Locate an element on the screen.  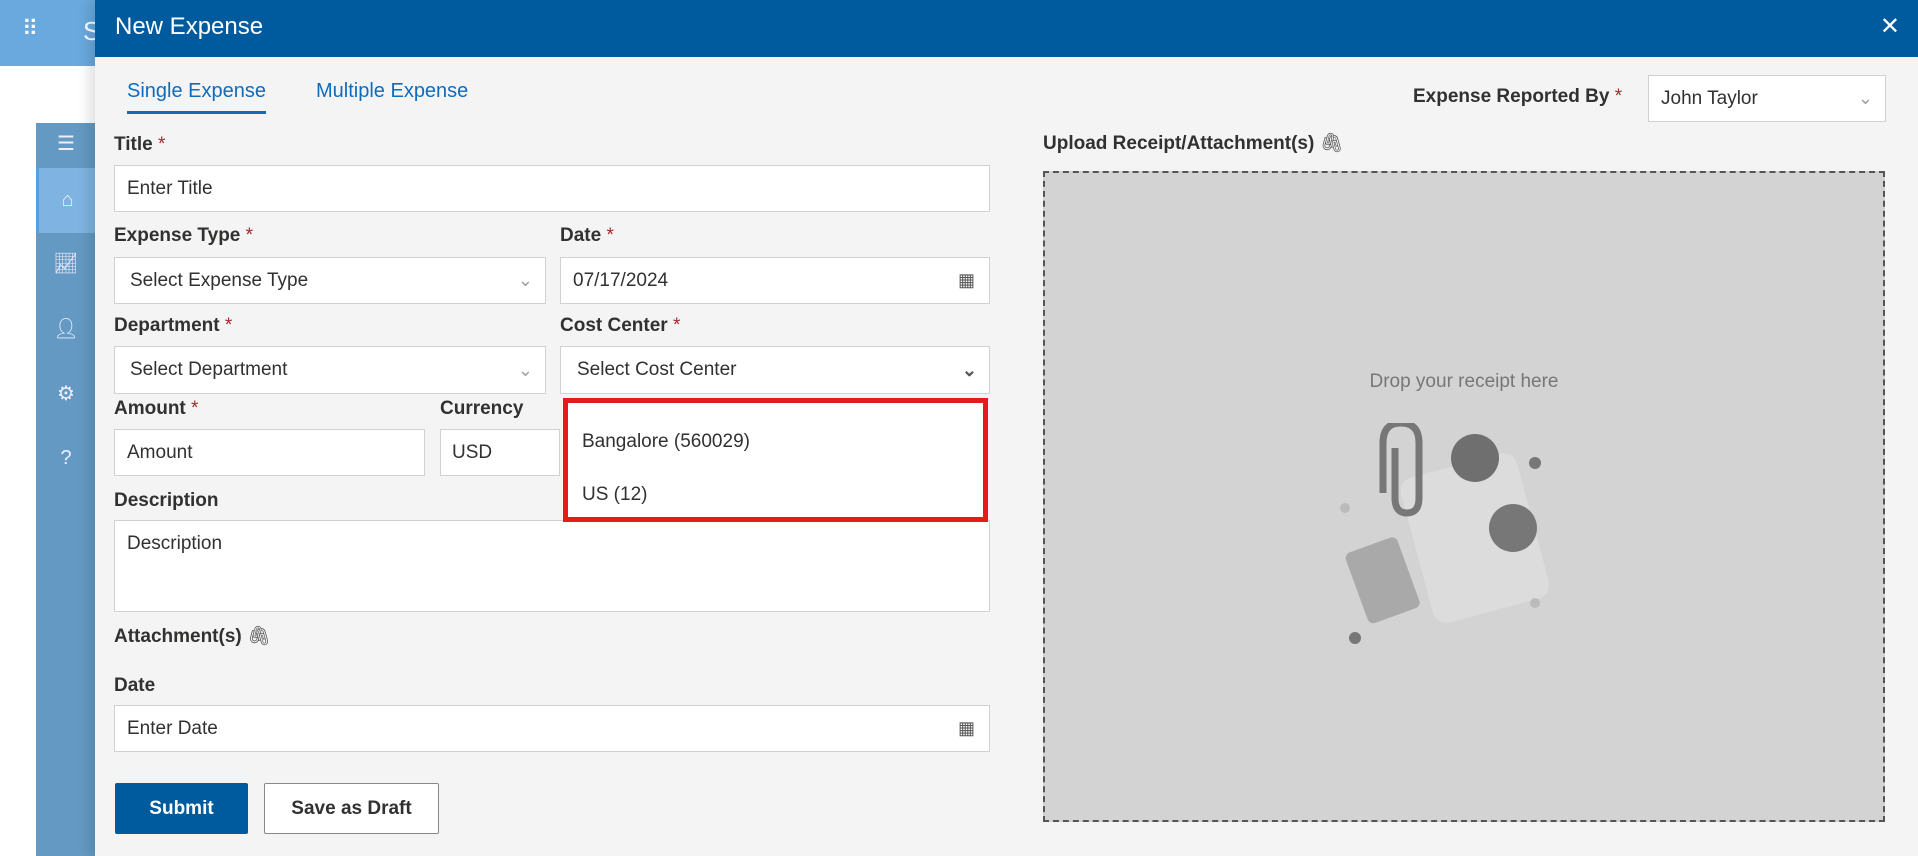
waffle-icon: ⠿ is located at coordinates (30, 29).